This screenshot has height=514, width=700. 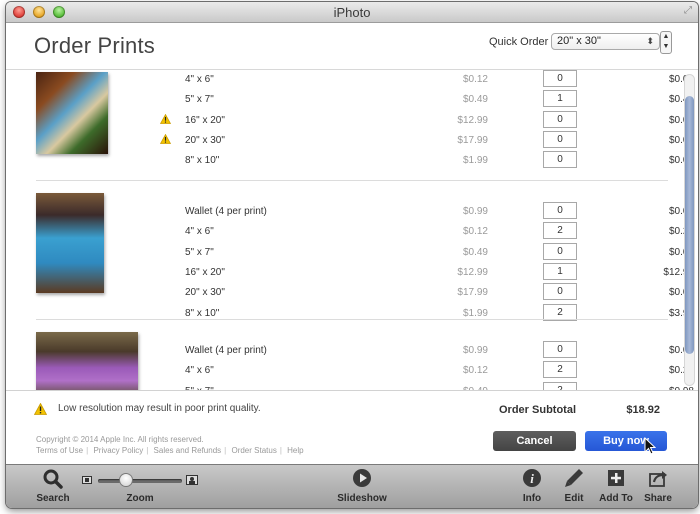 What do you see at coordinates (352, 180) in the screenshot?
I see `group-divider` at bounding box center [352, 180].